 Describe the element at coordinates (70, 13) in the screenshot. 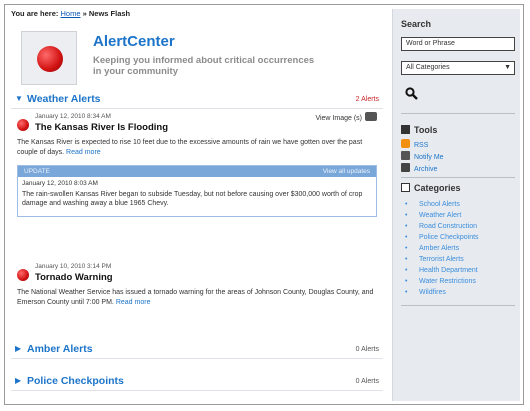

I see `breadcrumb-home-link: Home` at that location.